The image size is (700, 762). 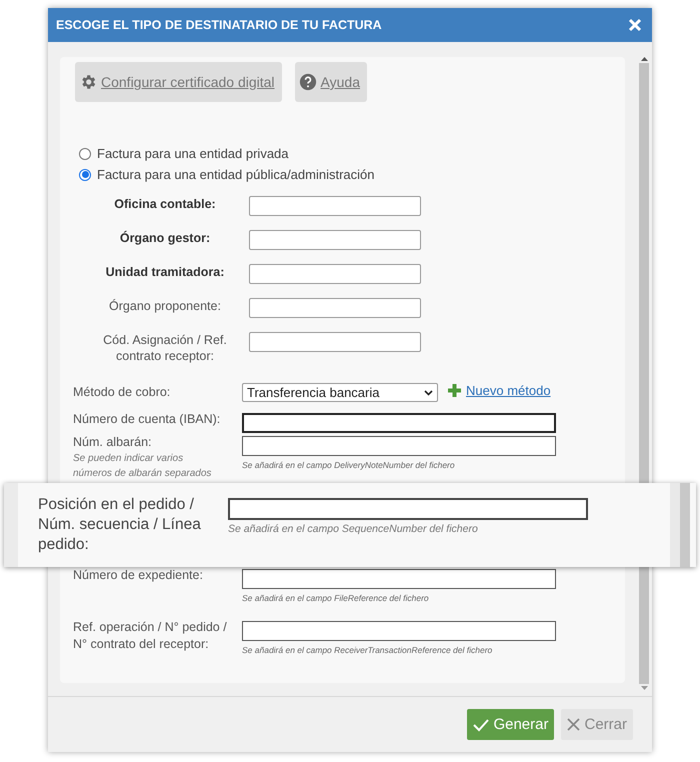 What do you see at coordinates (150, 636) in the screenshot?
I see `field-label: Ref. operación / N° pedido / N° contrato del receptor:` at bounding box center [150, 636].